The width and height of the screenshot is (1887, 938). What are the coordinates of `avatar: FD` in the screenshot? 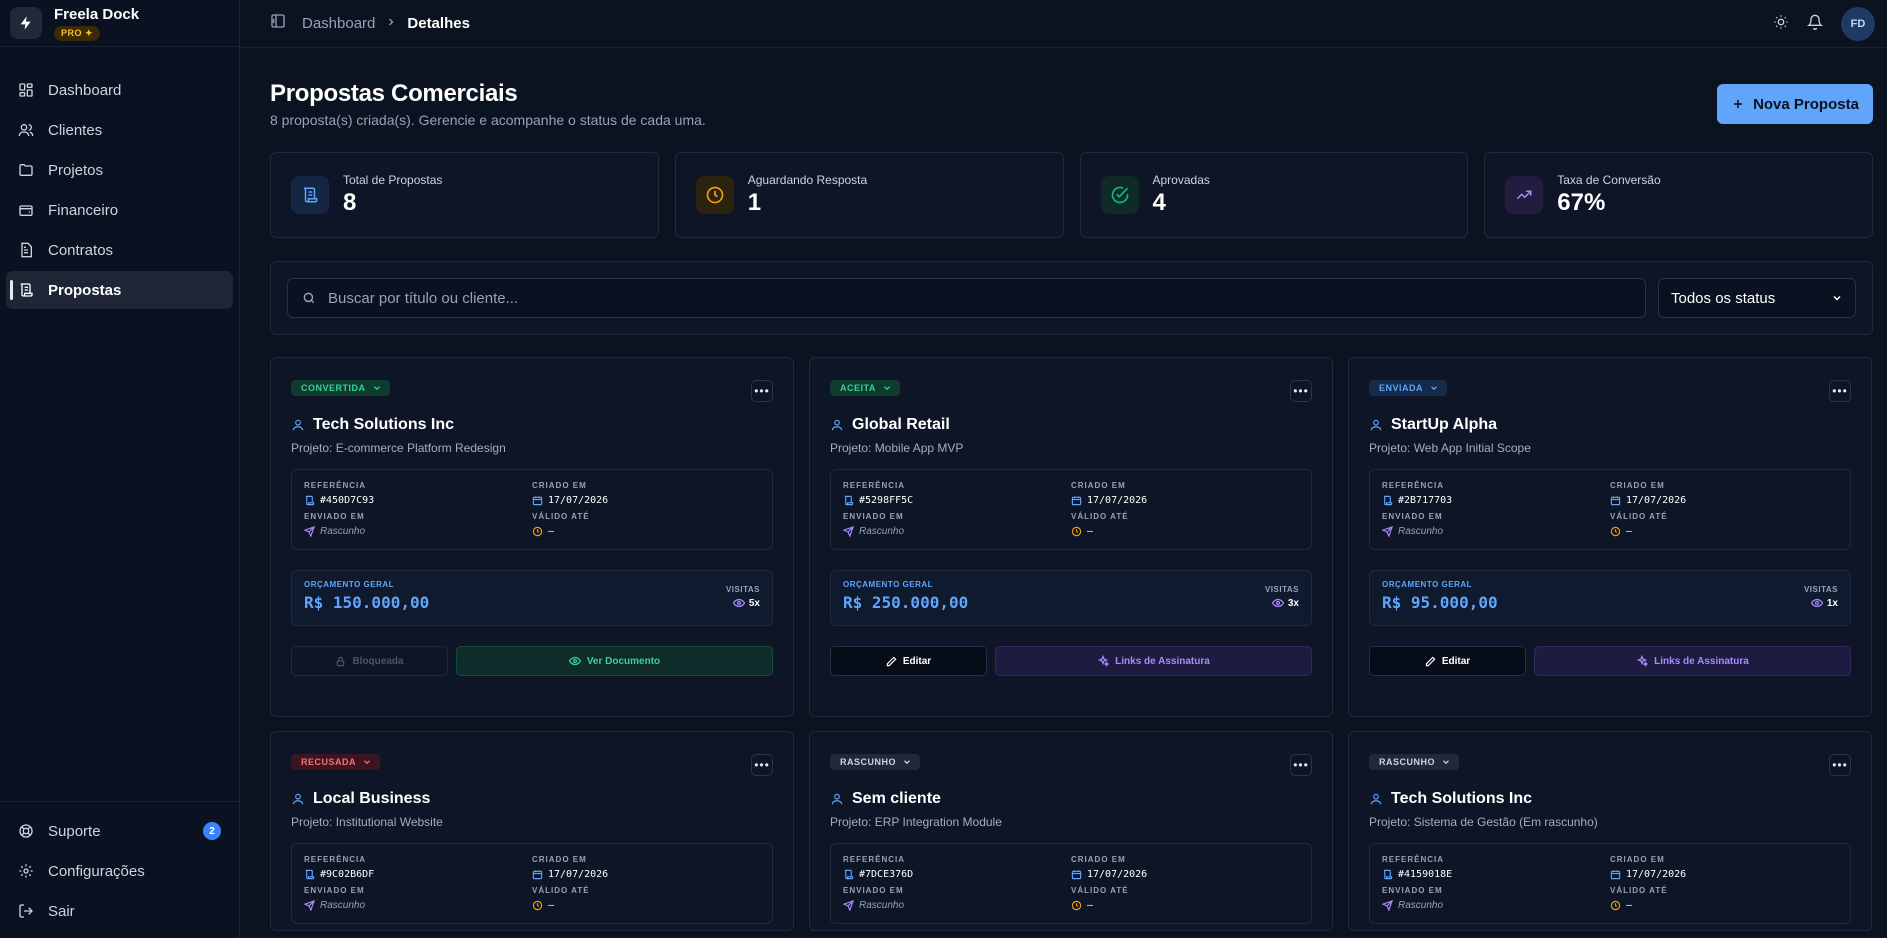 It's located at (1858, 24).